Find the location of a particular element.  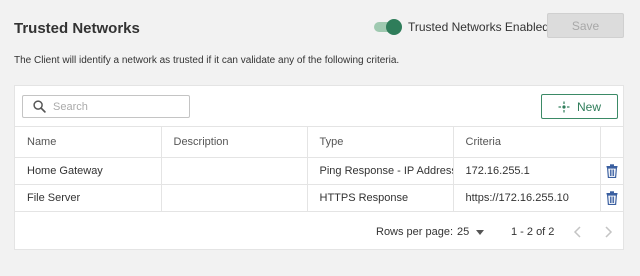

column-header-type: Type is located at coordinates (380, 142).